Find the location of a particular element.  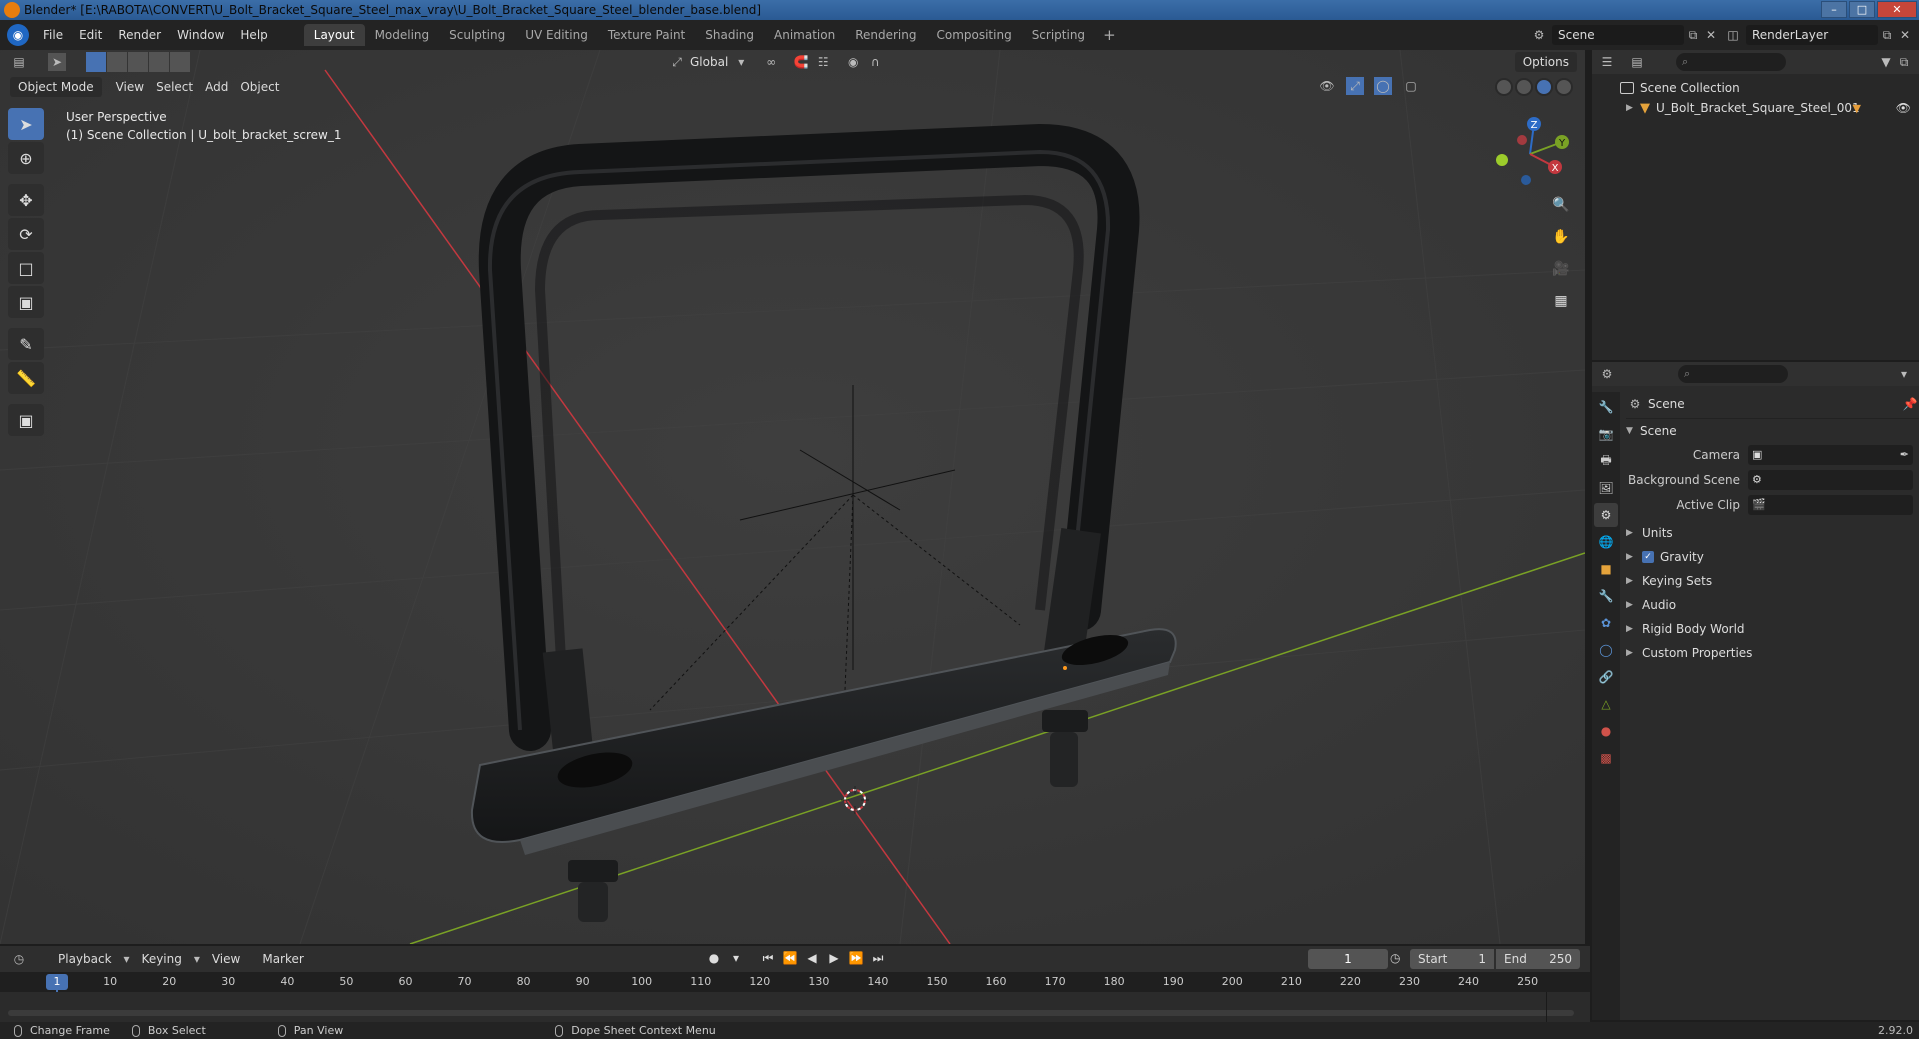

timeline-track is located at coordinates (795, 1007).